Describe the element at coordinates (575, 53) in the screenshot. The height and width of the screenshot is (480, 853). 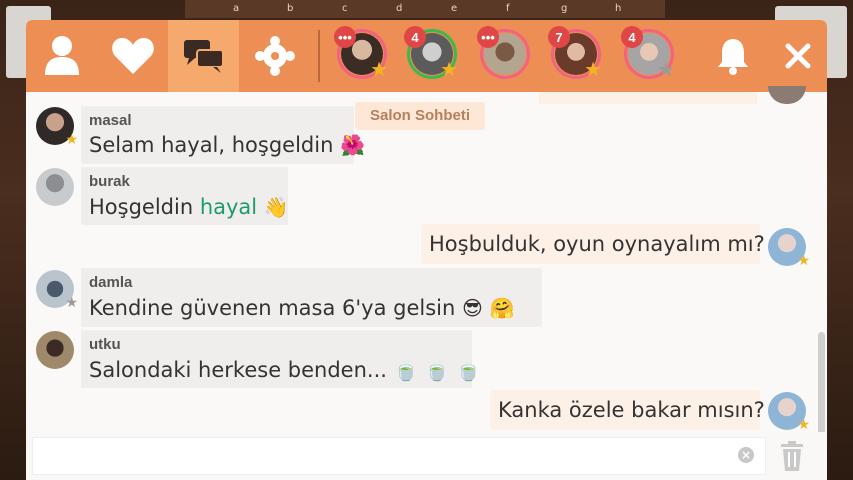
I see `header-avatar: 7 ★` at that location.